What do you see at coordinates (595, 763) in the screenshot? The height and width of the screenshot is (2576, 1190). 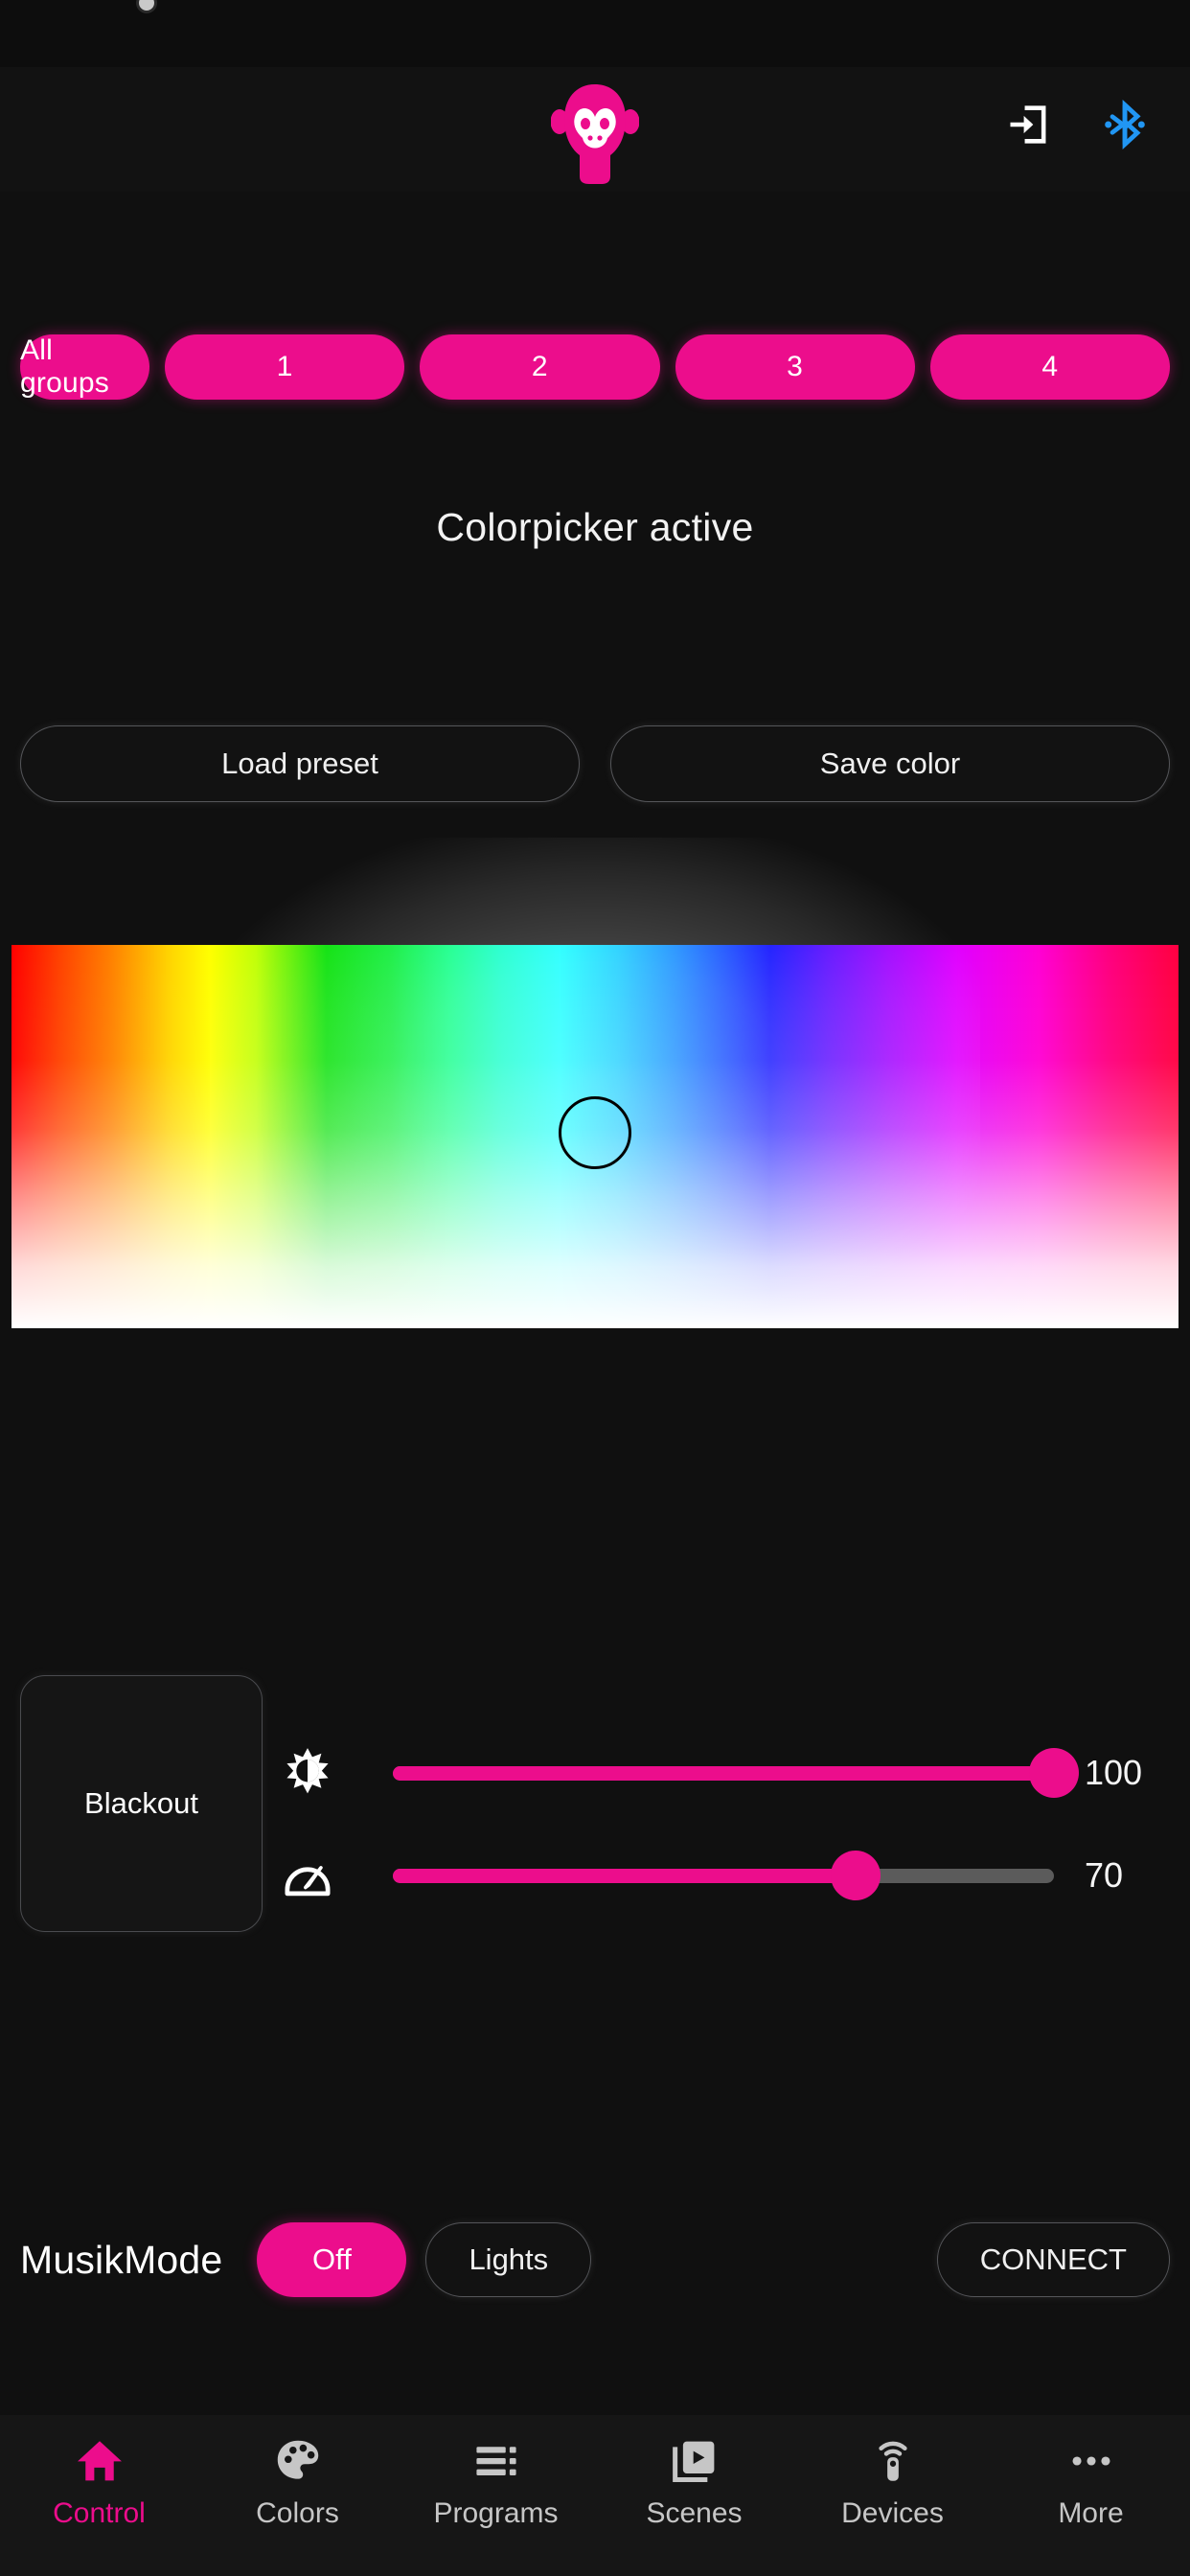 I see `preset-actions: Load preset Save color` at bounding box center [595, 763].